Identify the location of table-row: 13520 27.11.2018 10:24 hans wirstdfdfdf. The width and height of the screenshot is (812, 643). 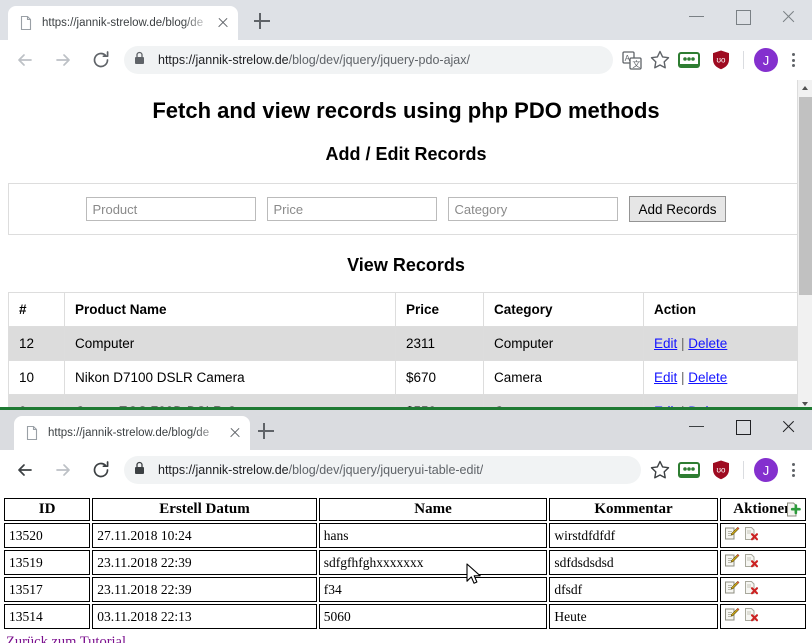
(405, 535).